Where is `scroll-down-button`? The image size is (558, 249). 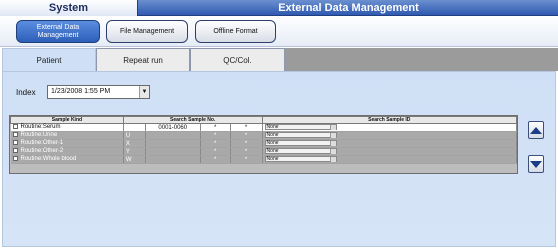 scroll-down-button is located at coordinates (536, 164).